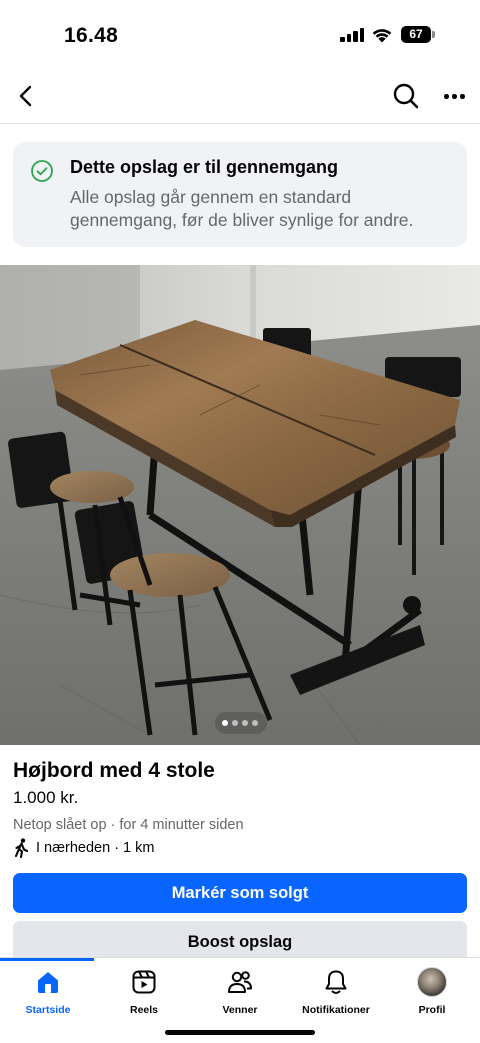 Image resolution: width=480 pixels, height=1043 pixels. Describe the element at coordinates (48, 982) in the screenshot. I see `home-icon` at that location.